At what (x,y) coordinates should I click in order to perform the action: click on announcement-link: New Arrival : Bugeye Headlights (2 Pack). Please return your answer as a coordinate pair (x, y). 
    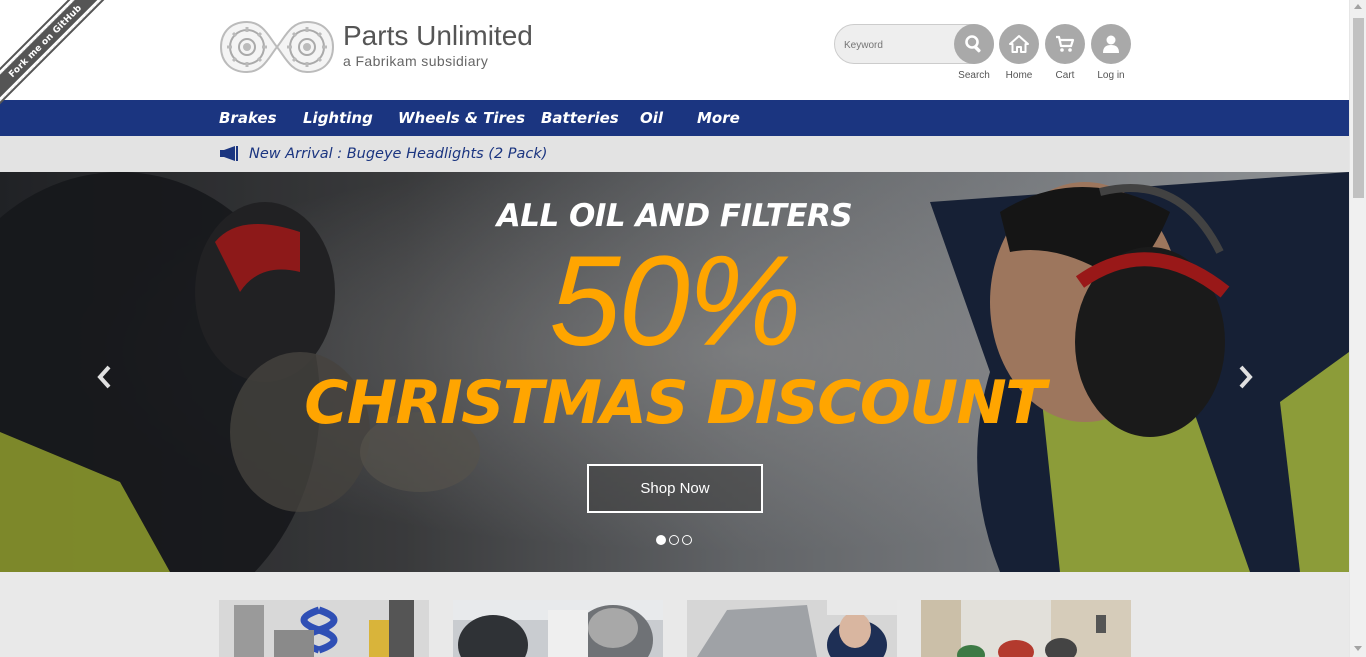
    Looking at the image, I should click on (398, 154).